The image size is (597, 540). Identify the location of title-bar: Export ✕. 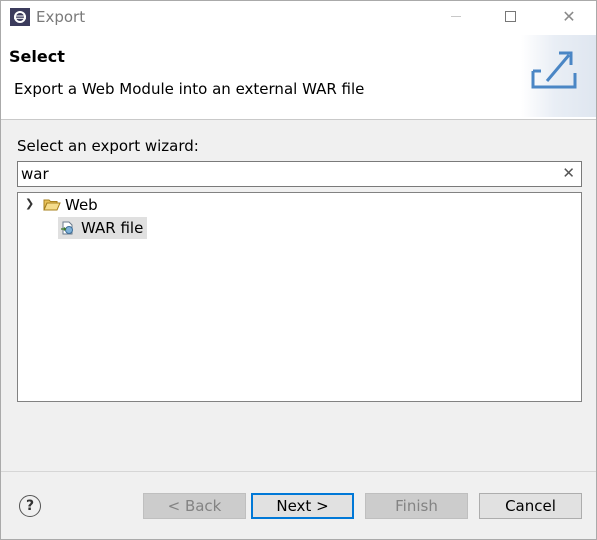
(298, 17).